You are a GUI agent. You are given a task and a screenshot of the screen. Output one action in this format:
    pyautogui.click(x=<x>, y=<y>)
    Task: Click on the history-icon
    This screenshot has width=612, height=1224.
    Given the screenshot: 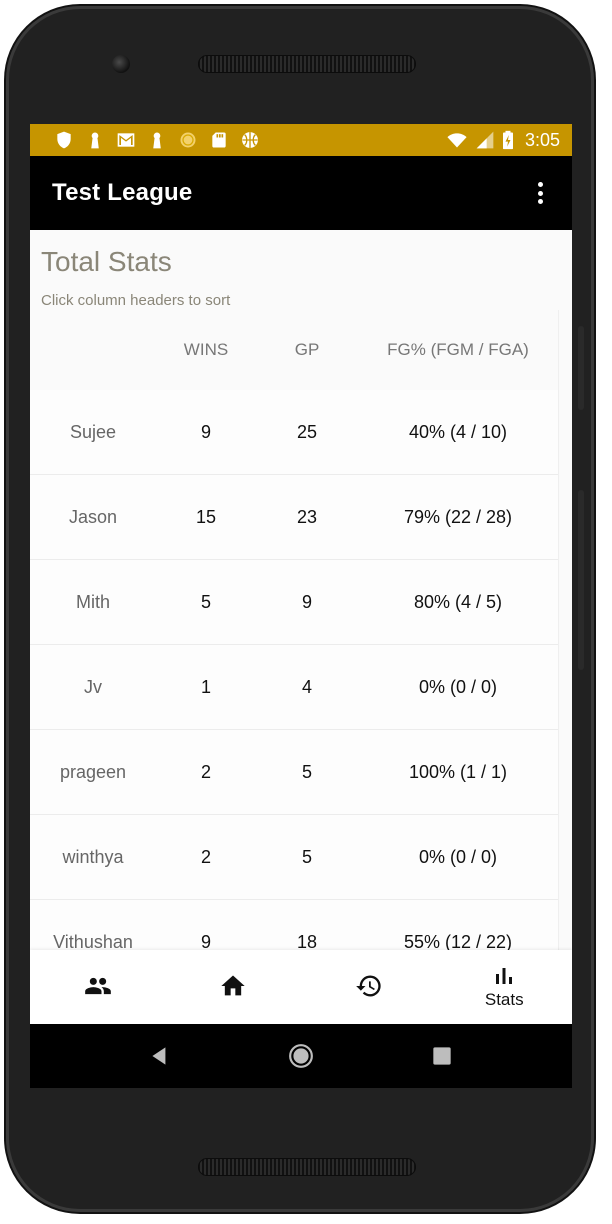 What is the action you would take?
    pyautogui.click(x=368, y=986)
    